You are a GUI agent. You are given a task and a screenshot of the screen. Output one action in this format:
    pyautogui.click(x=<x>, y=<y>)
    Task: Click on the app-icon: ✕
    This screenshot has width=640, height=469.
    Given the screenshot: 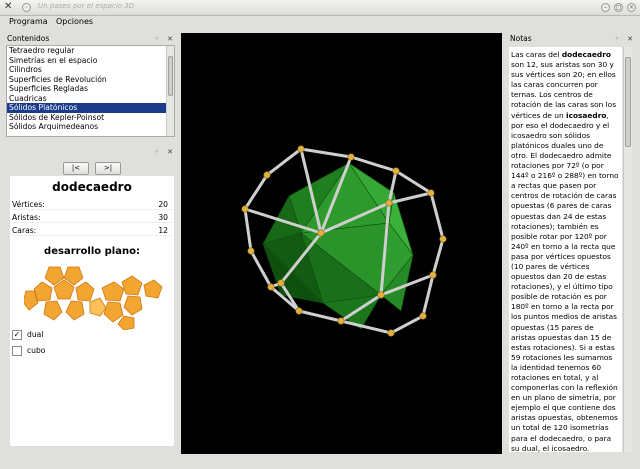 What is the action you would take?
    pyautogui.click(x=9, y=7)
    